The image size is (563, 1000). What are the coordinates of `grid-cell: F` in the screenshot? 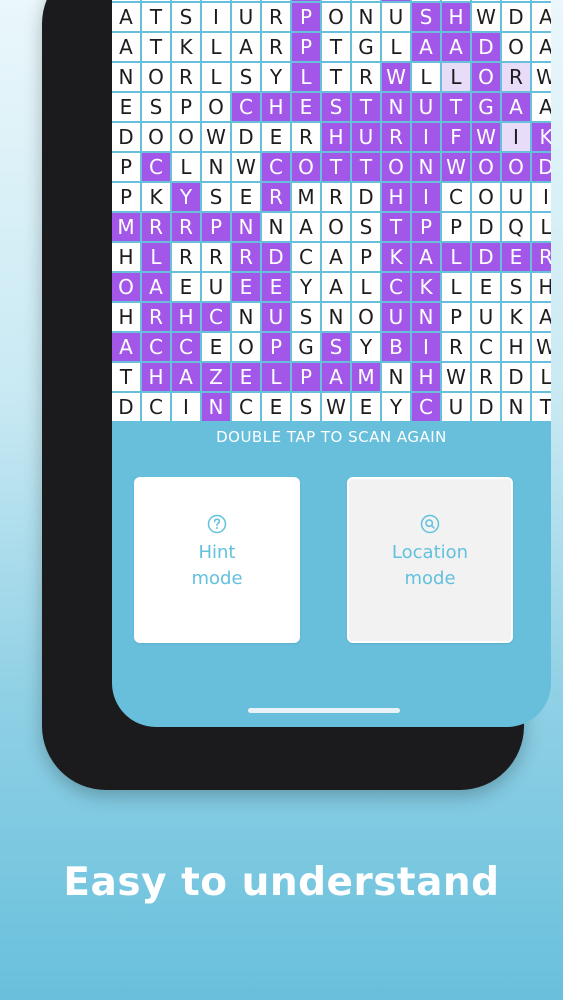 It's located at (456, 137).